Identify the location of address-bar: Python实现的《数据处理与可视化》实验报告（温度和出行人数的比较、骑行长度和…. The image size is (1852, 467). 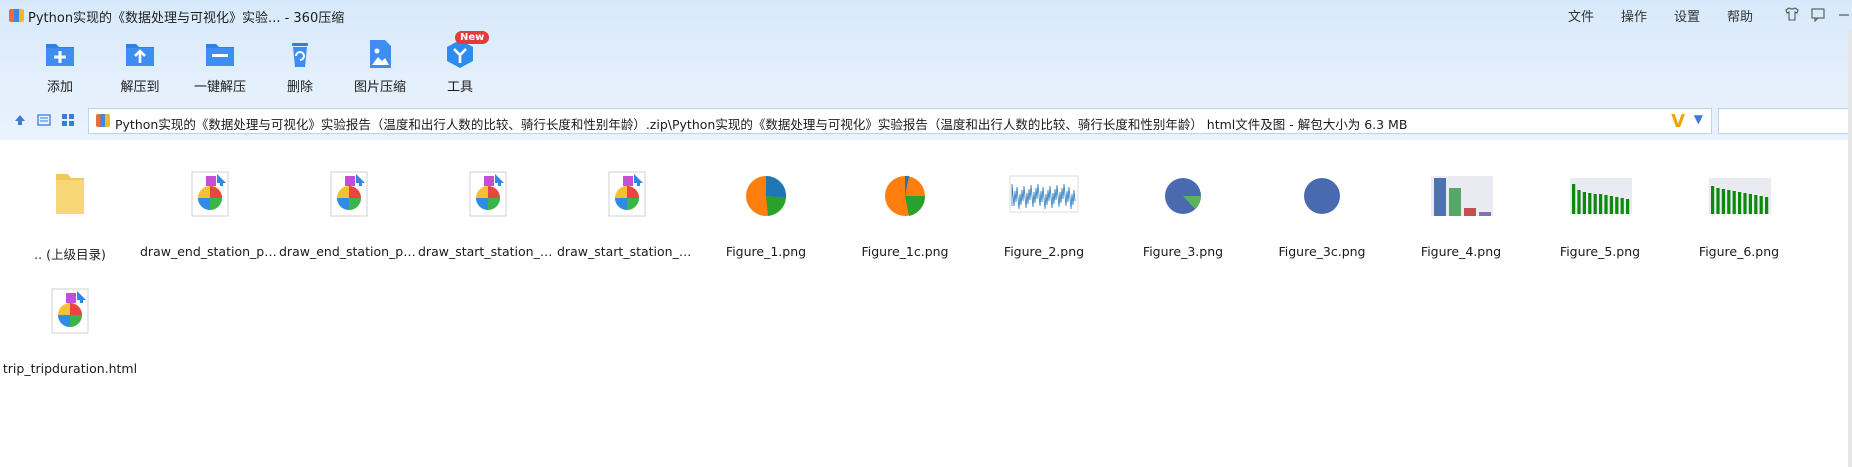
(900, 121).